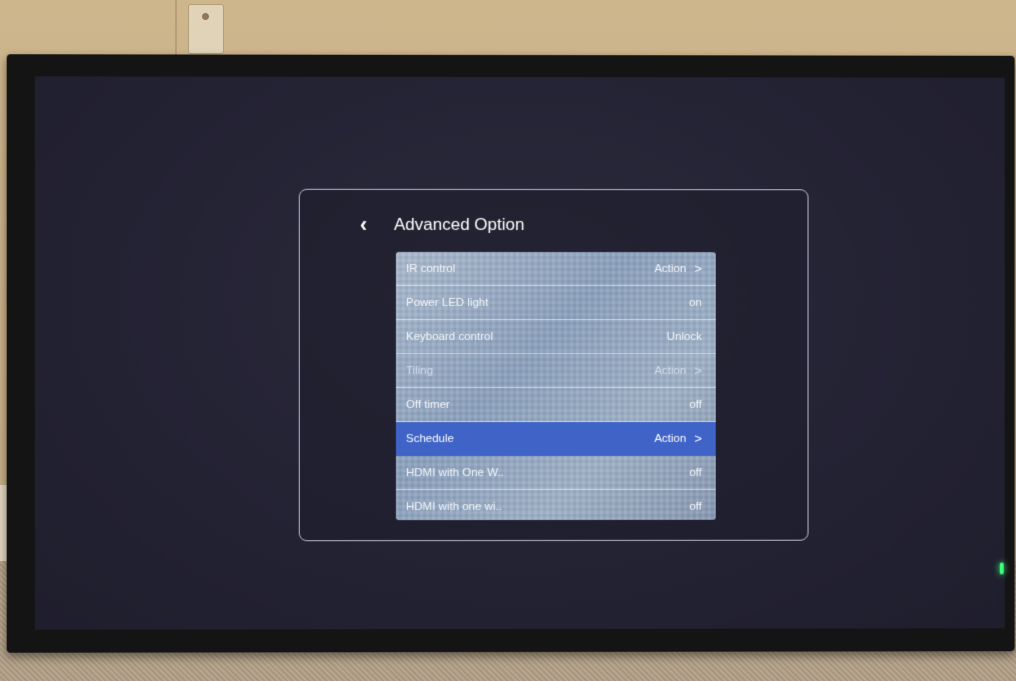 This screenshot has width=1016, height=681. Describe the element at coordinates (684, 336) in the screenshot. I see `option-value: Unlock` at that location.